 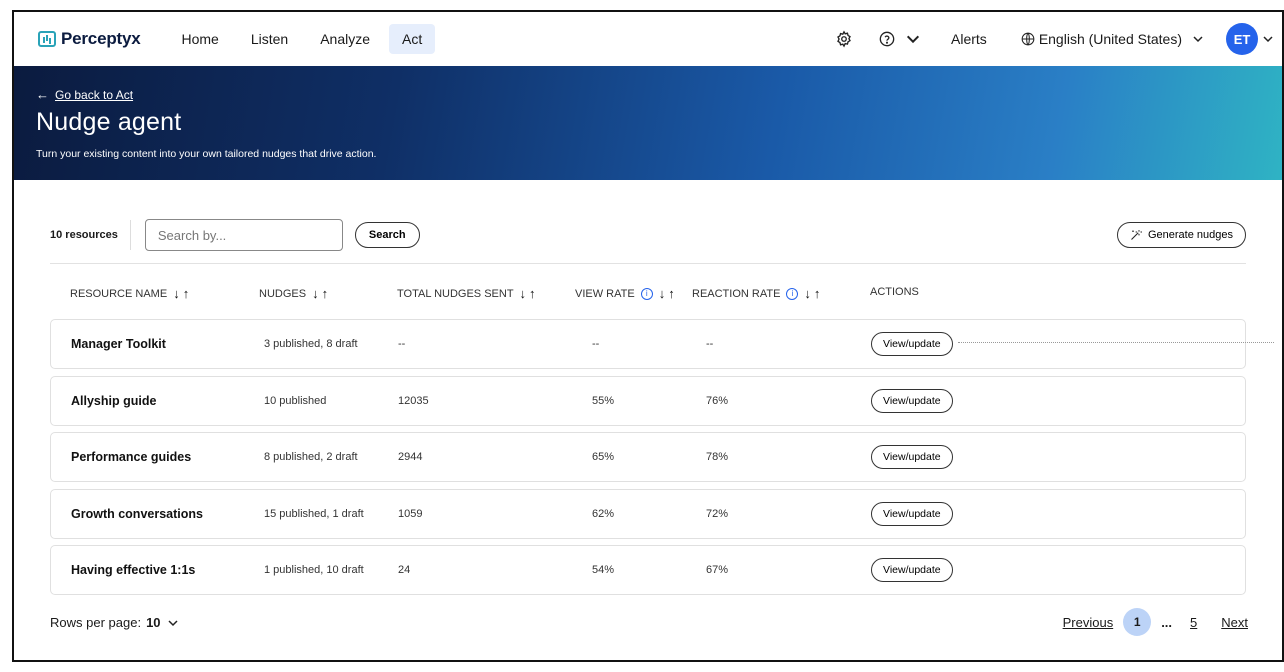 What do you see at coordinates (109, 122) in the screenshot?
I see `page-title: Nudge agent` at bounding box center [109, 122].